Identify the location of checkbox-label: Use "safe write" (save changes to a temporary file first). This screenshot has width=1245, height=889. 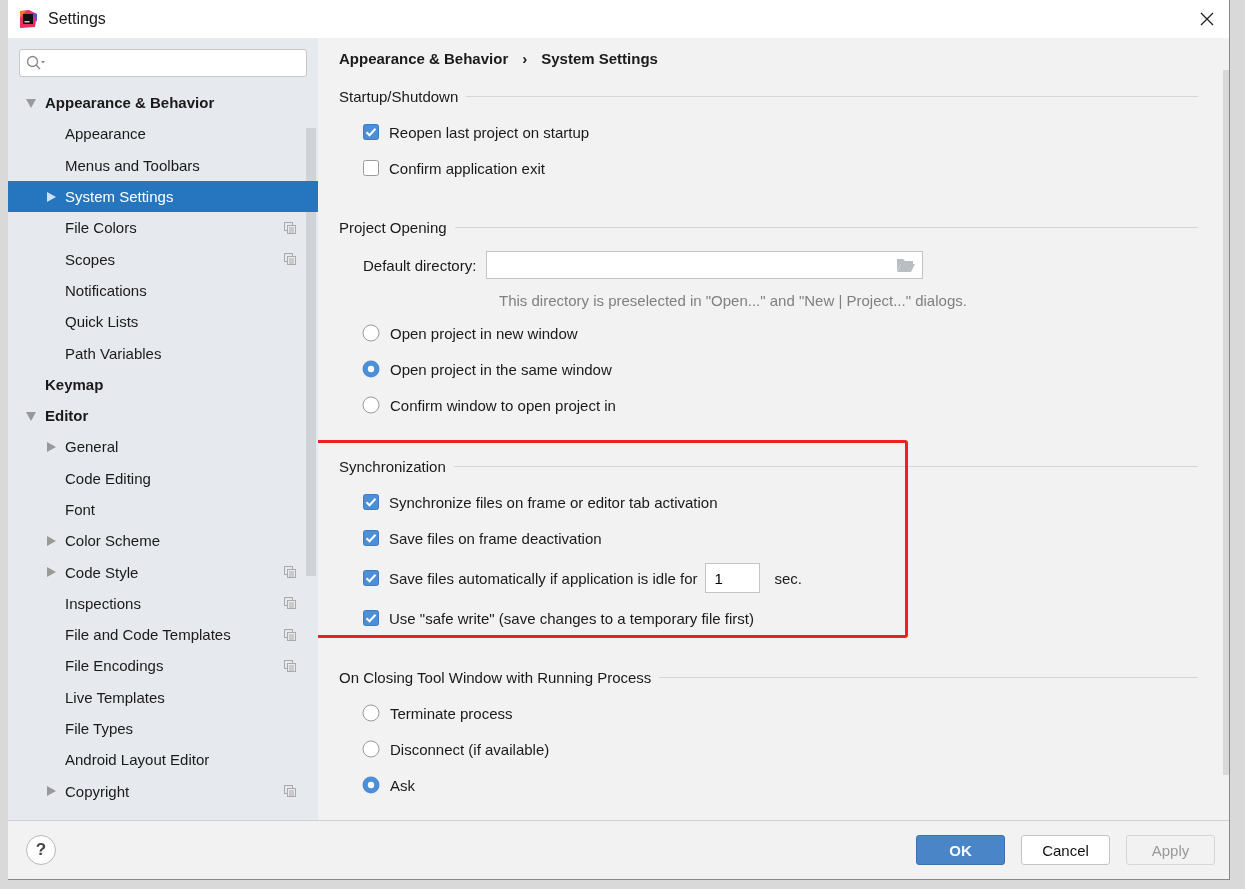
(571, 618).